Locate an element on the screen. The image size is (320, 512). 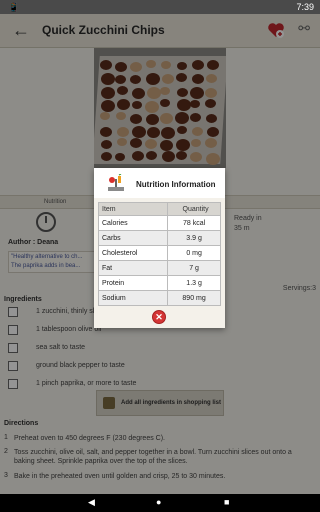
table-row: Sodium 890 mg is located at coordinates (159, 298).